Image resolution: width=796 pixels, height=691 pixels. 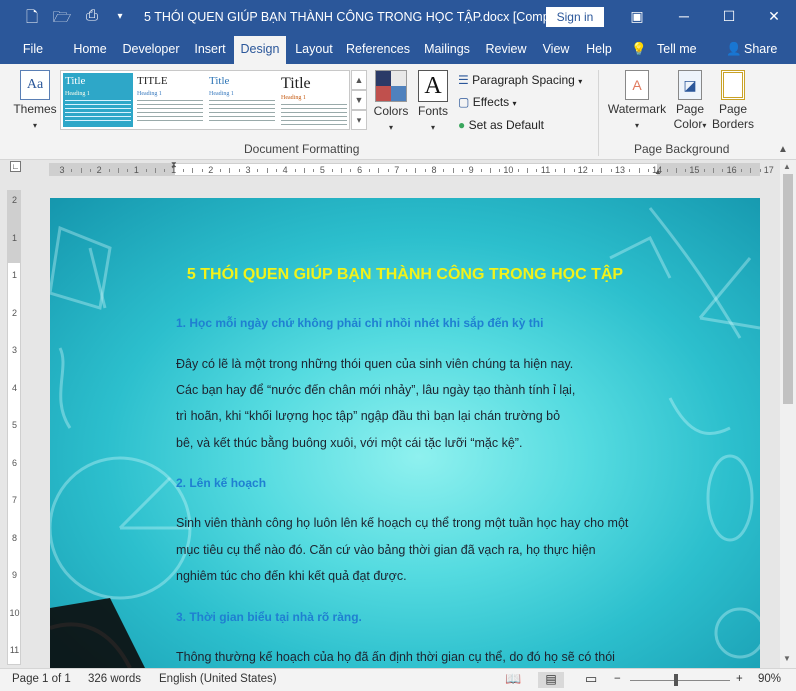 I want to click on close-icon: ✕, so click(x=774, y=16).